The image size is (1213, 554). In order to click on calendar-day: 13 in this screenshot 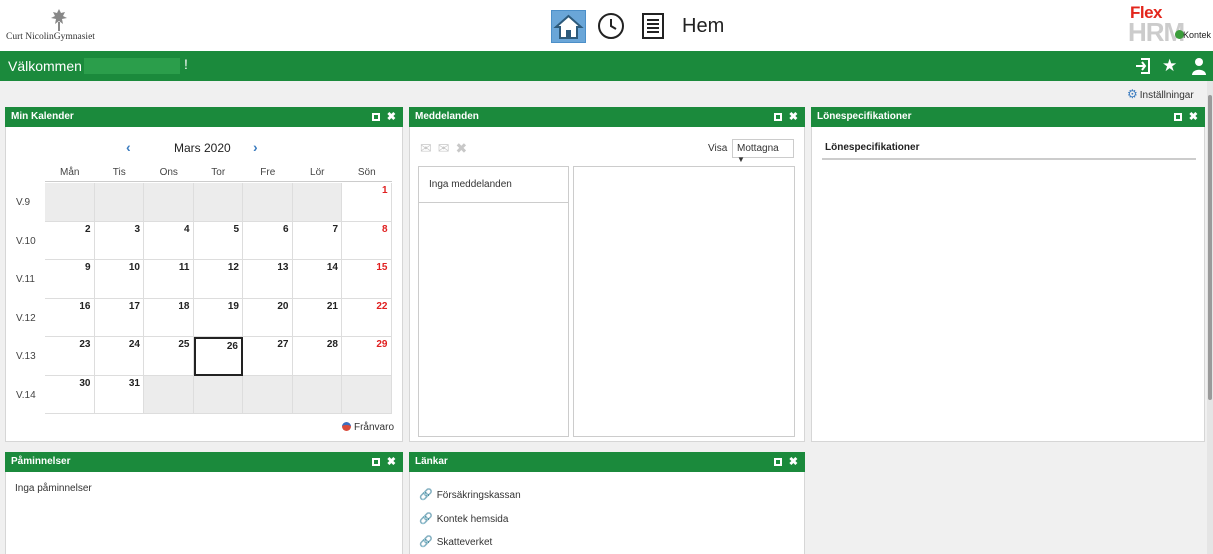, I will do `click(268, 279)`.